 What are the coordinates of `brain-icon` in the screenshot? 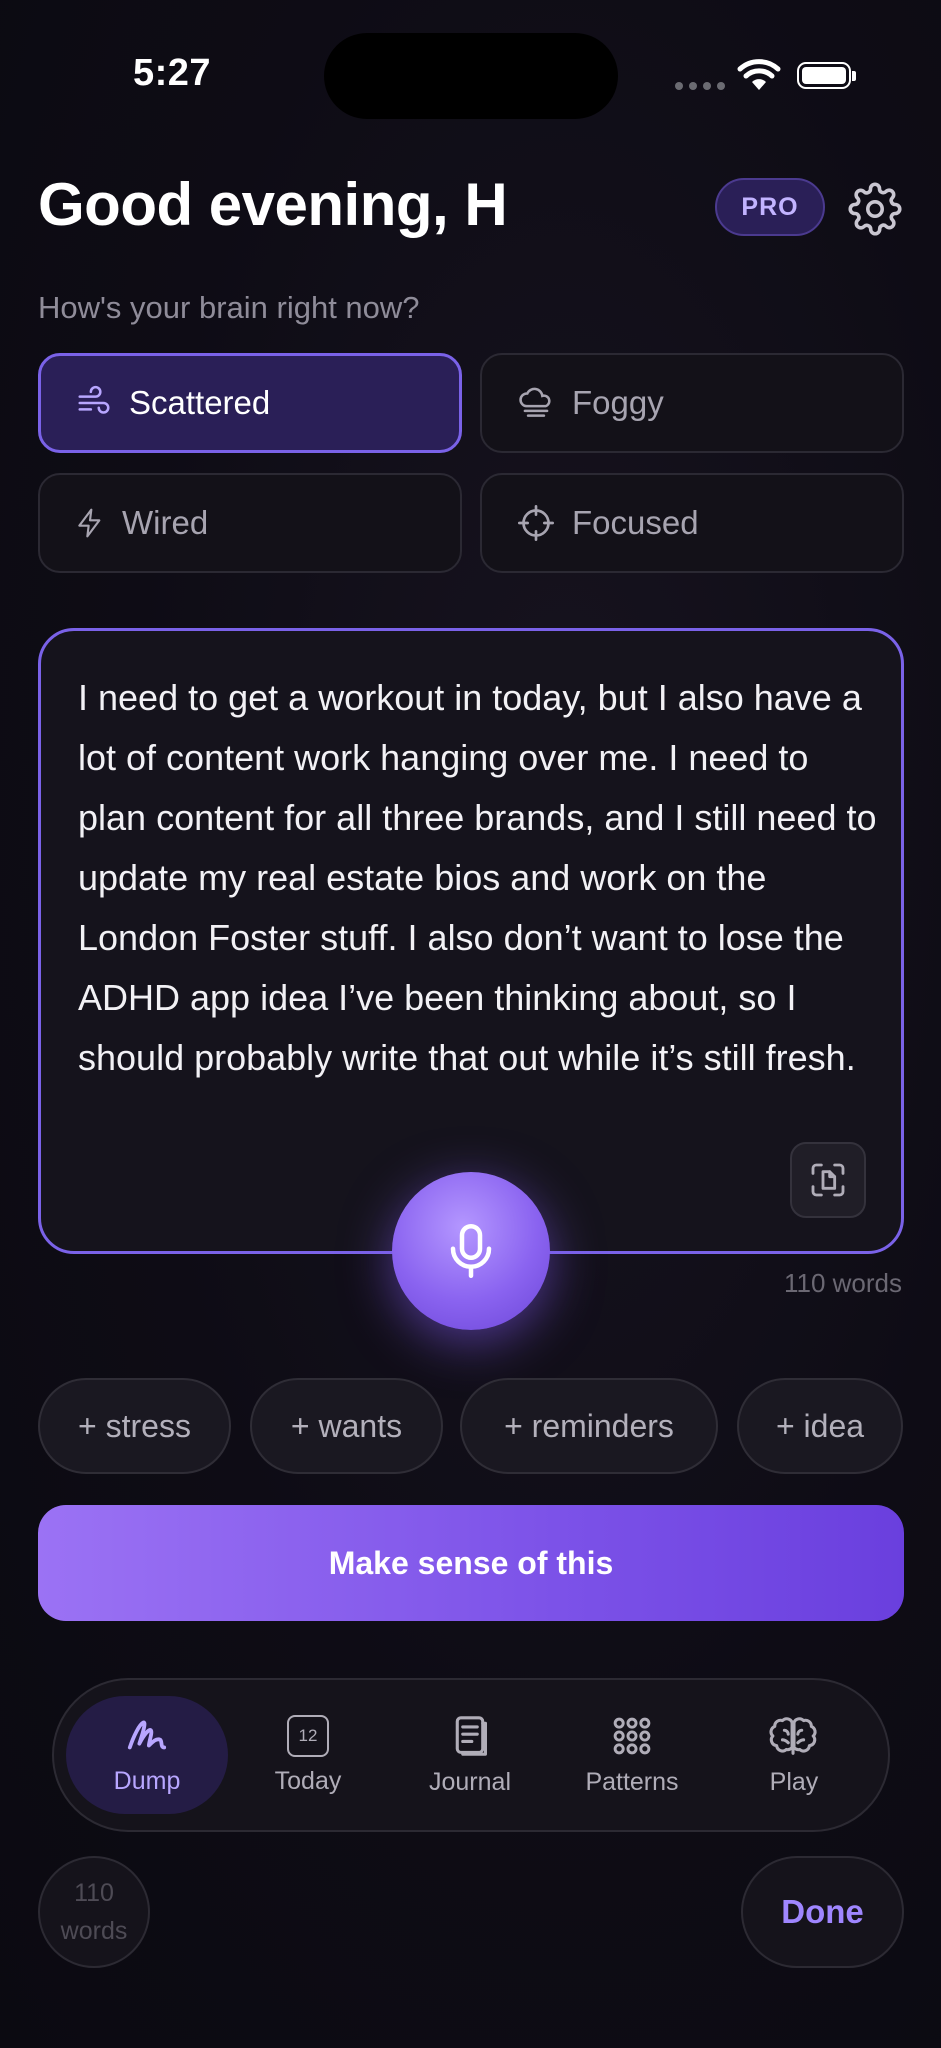 It's located at (793, 1735).